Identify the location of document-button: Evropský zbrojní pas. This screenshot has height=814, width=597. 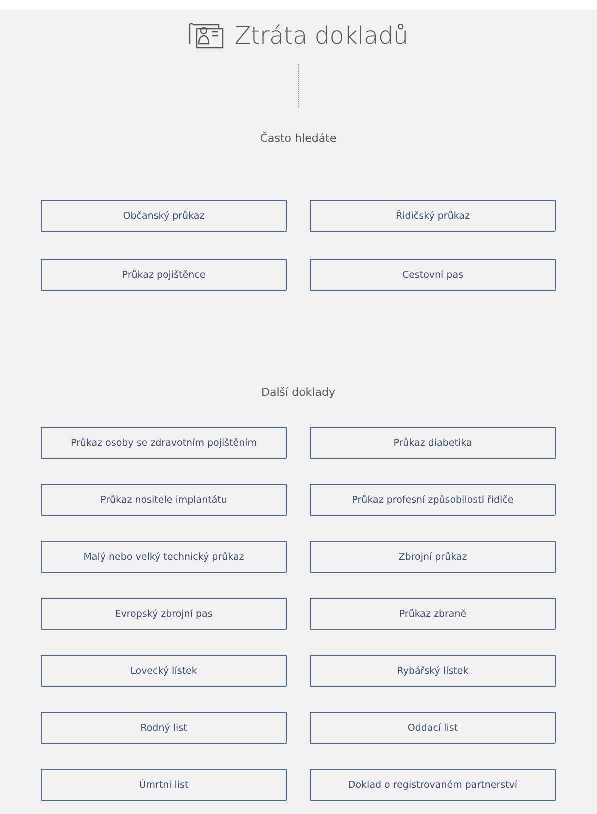
(164, 614).